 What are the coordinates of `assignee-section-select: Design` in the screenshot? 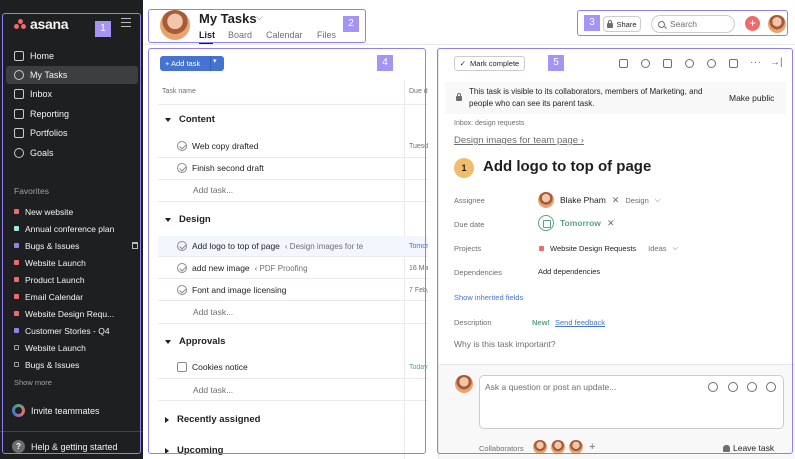 It's located at (636, 200).